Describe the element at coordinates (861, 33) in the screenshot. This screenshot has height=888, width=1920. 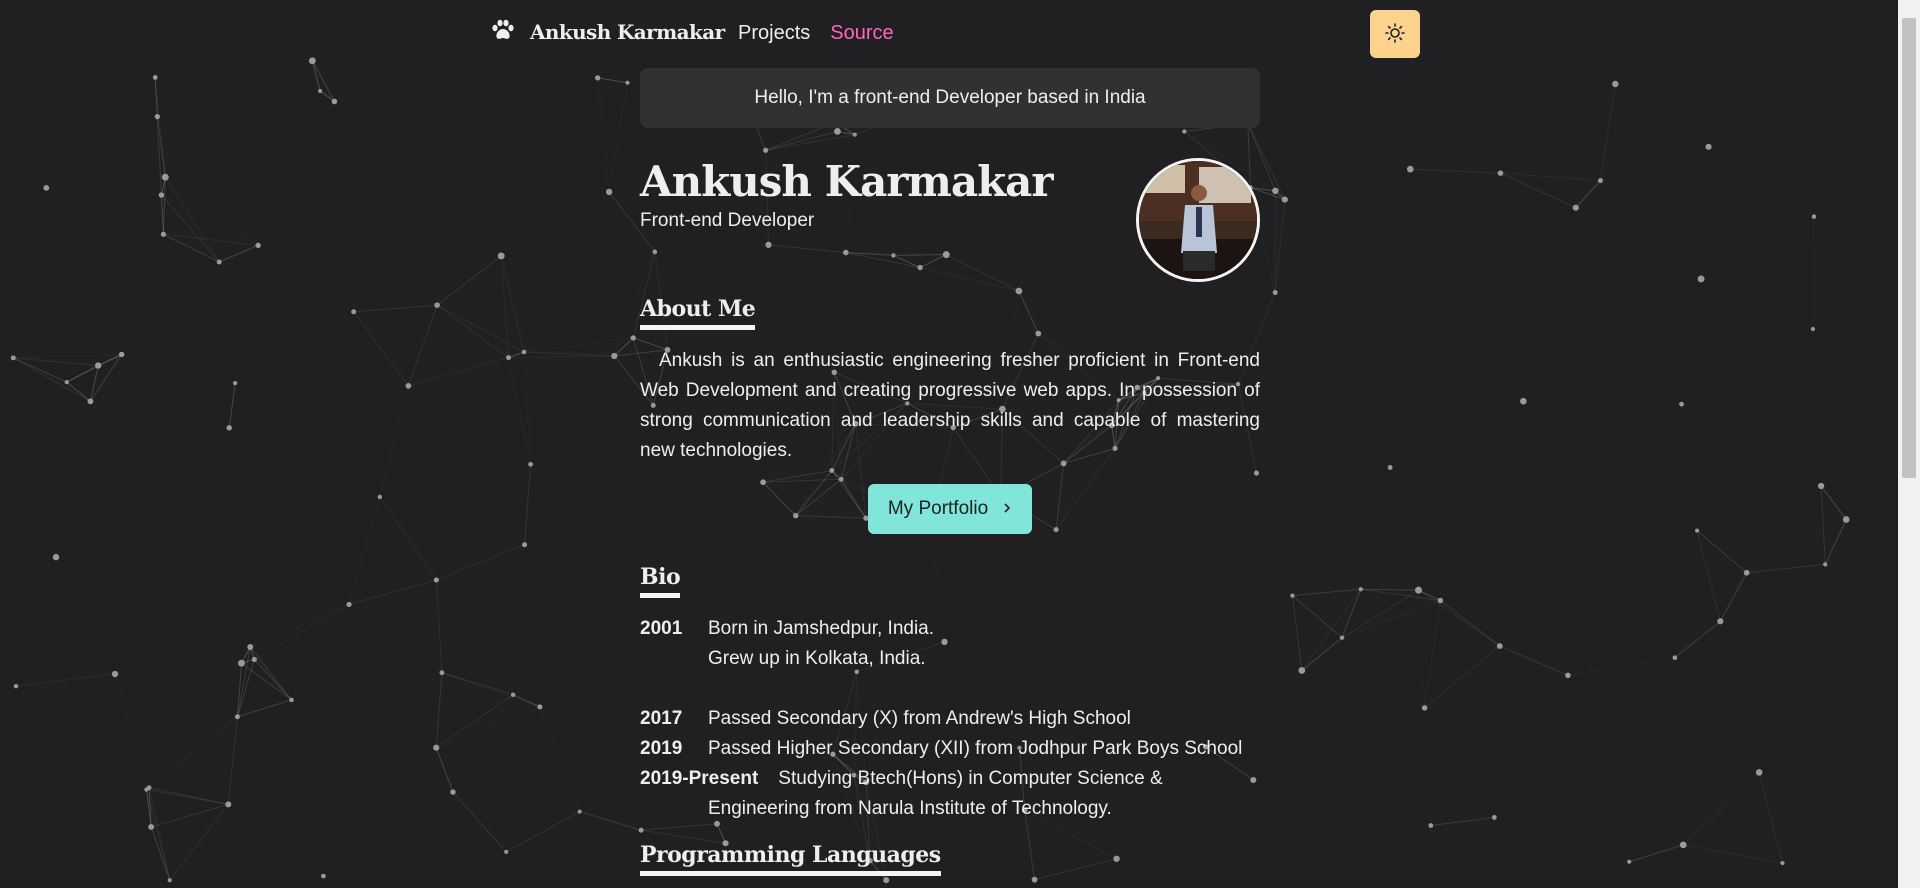
I see `nav-link-source: Source` at that location.